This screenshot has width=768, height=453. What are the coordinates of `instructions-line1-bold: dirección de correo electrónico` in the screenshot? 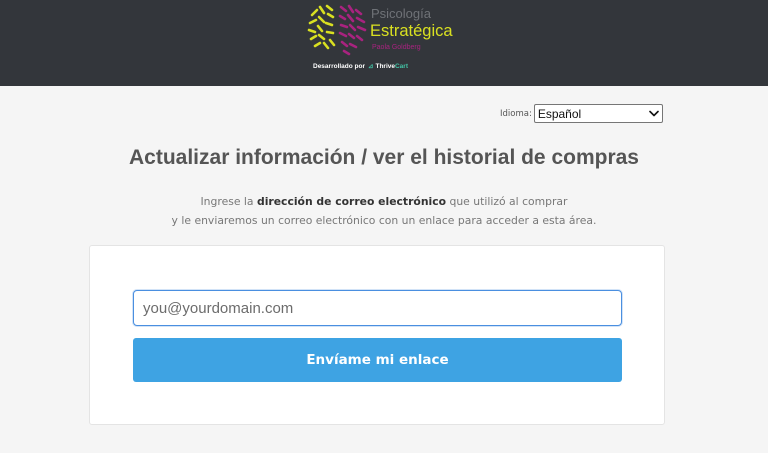 It's located at (351, 201).